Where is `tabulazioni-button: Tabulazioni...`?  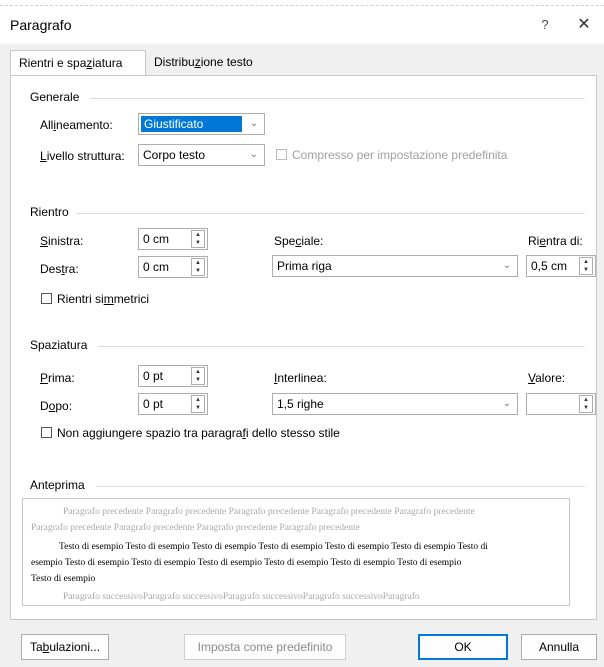 tabulazioni-button: Tabulazioni... is located at coordinates (65, 647).